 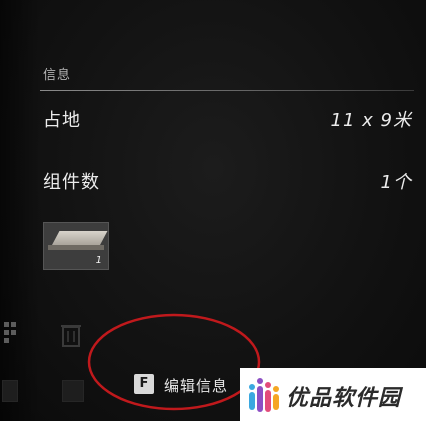 I want to click on component-count-value: 1个, so click(x=396, y=182).